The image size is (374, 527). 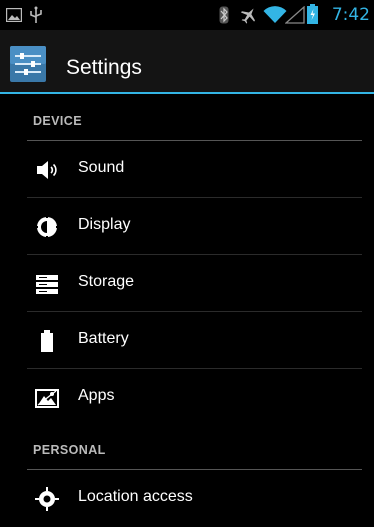 I want to click on location-icon, so click(x=47, y=499).